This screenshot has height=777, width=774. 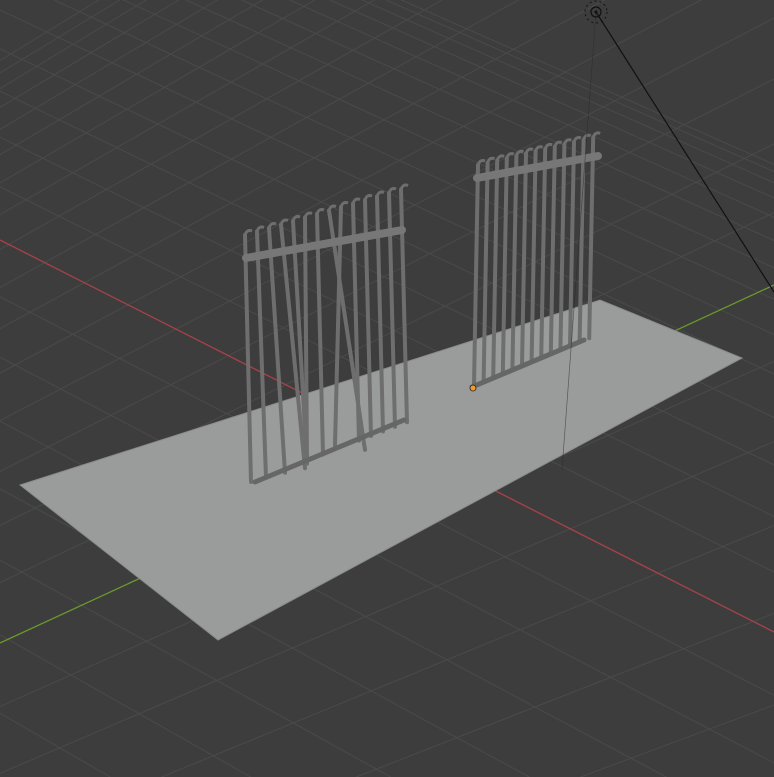 What do you see at coordinates (473, 388) in the screenshot?
I see `origin-point` at bounding box center [473, 388].